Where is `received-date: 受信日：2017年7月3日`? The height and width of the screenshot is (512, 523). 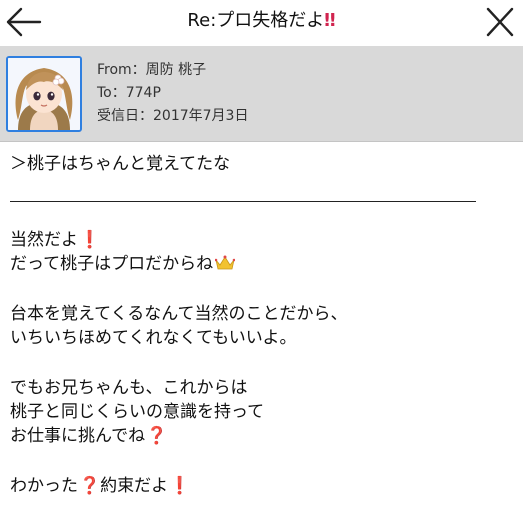
received-date: 受信日：2017年7月3日 is located at coordinates (173, 116).